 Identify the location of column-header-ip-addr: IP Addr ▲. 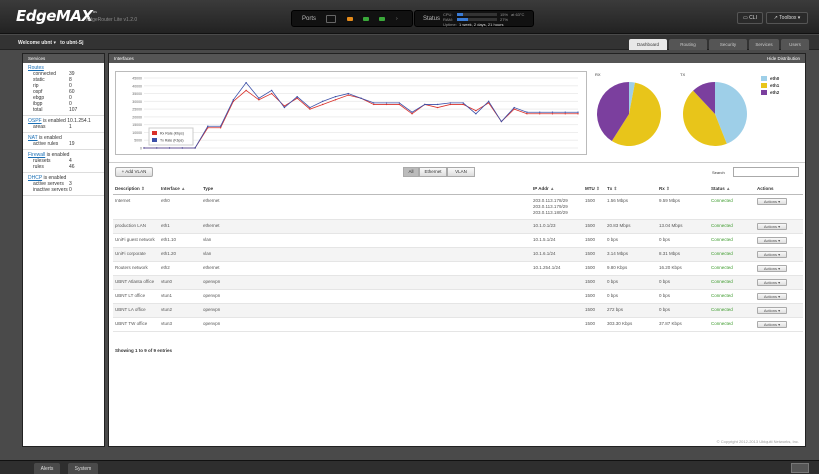
(557, 189).